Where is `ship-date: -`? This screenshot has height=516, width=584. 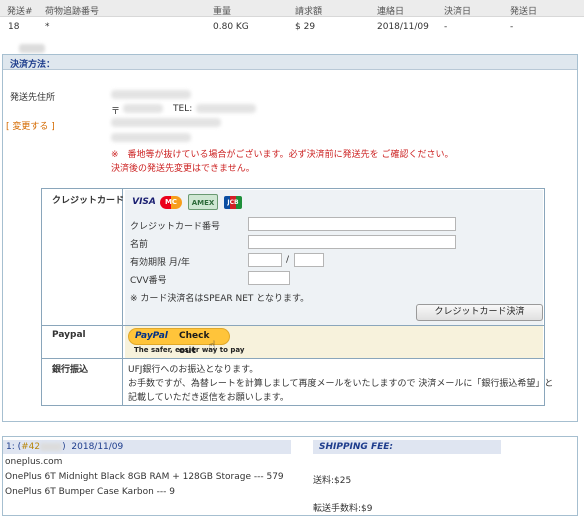
ship-date: - is located at coordinates (512, 27).